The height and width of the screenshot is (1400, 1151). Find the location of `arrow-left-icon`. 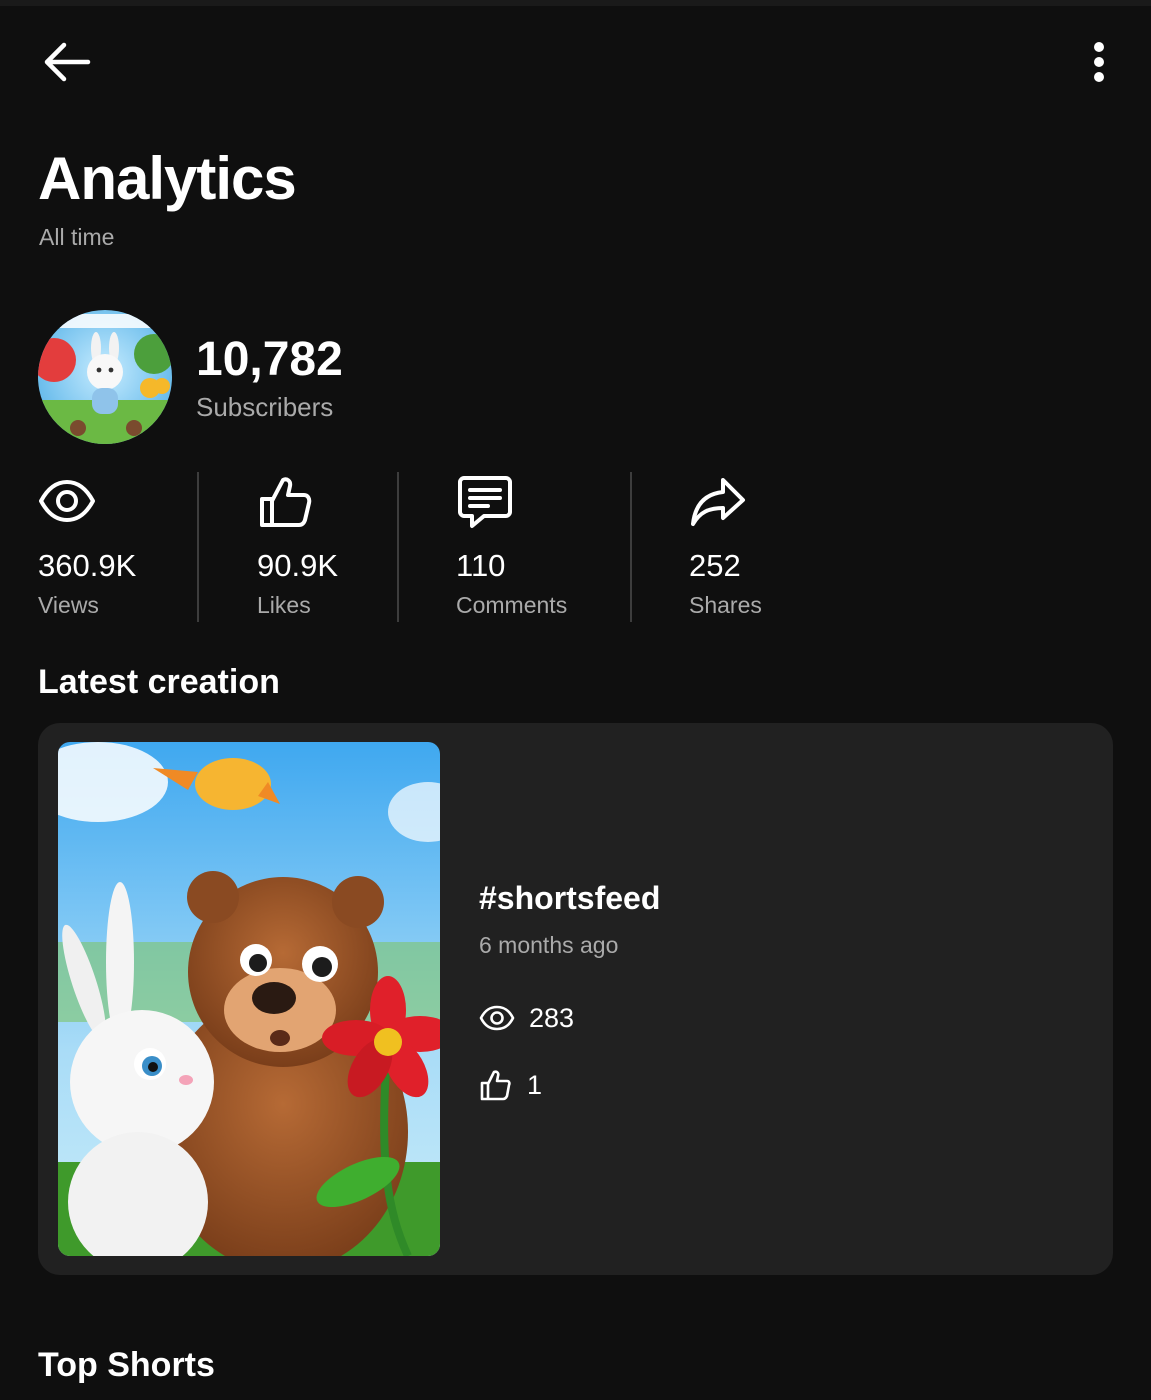

arrow-left-icon is located at coordinates (67, 62).